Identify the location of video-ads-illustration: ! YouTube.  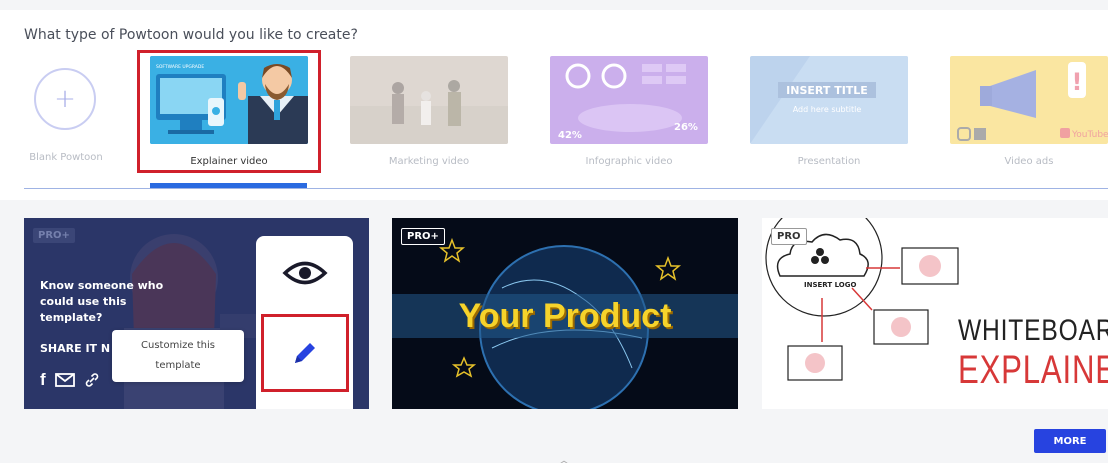
(1029, 100).